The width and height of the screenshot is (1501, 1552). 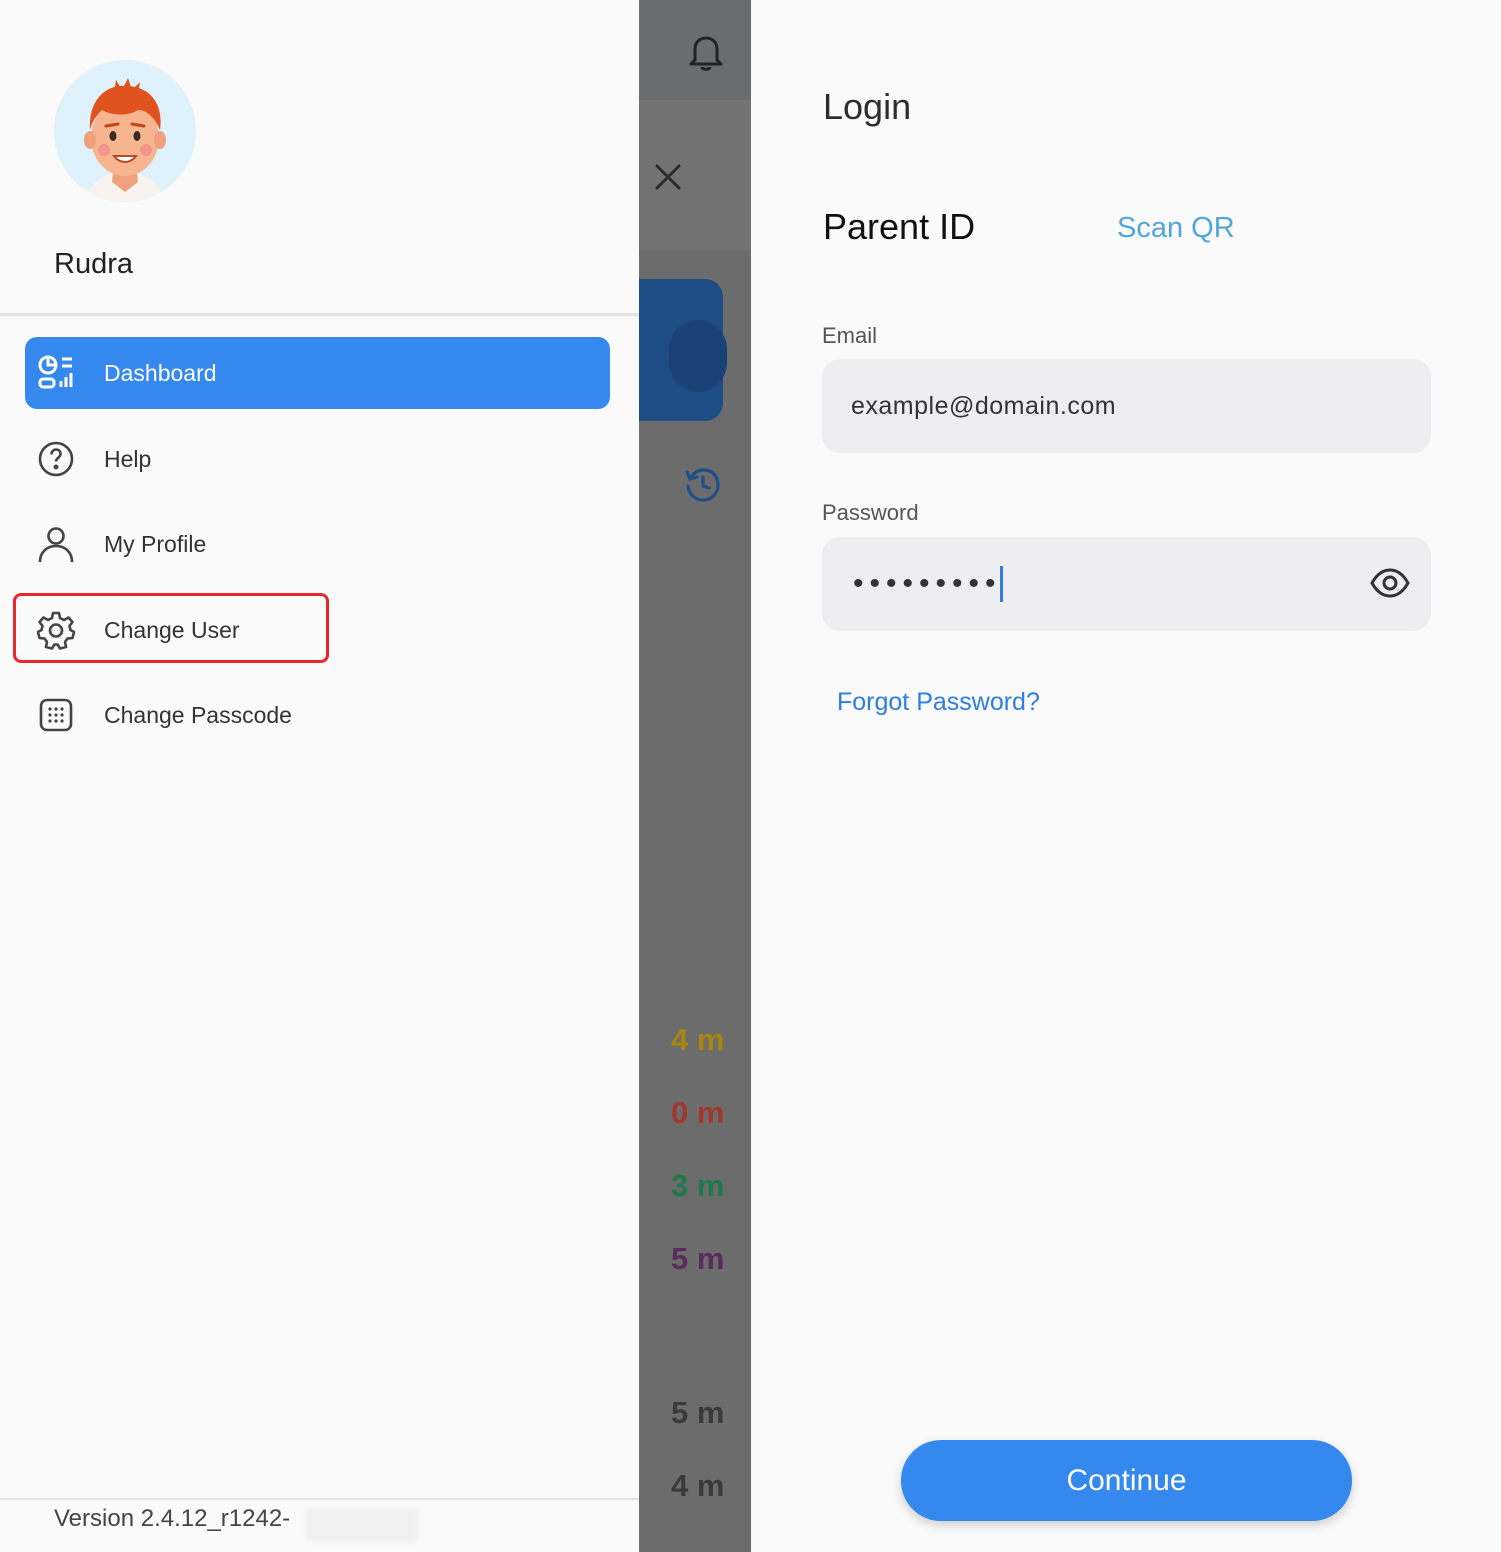 What do you see at coordinates (56, 459) in the screenshot?
I see `help-circle-icon` at bounding box center [56, 459].